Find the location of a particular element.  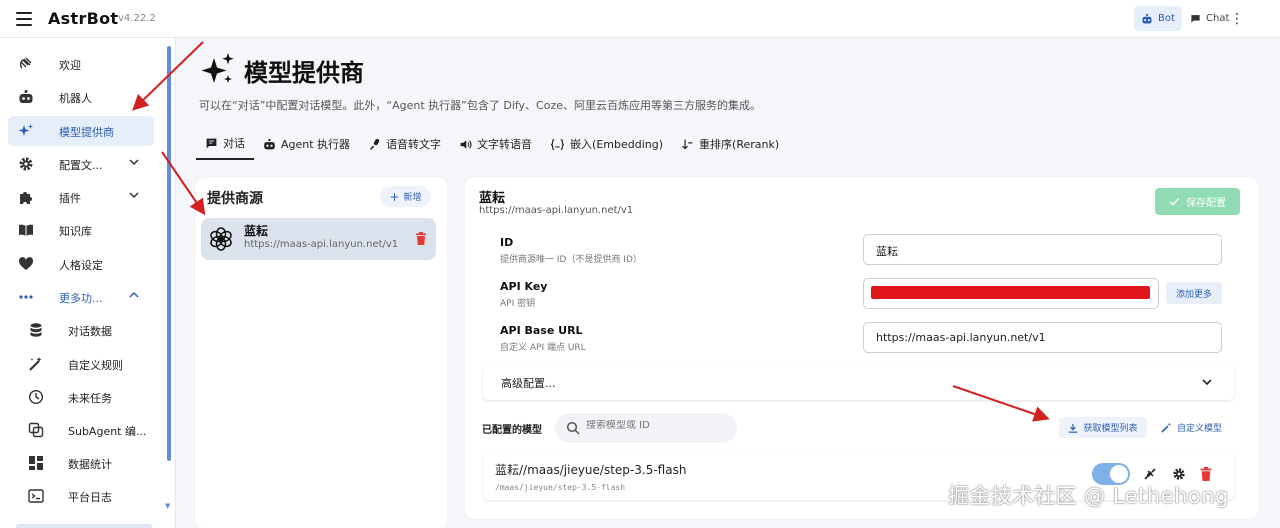

chat-button: Chat is located at coordinates (1209, 18).